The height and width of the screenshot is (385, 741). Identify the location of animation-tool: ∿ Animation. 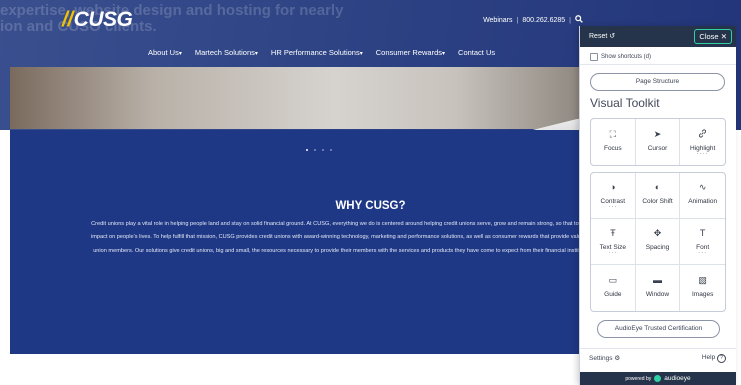
(702, 196).